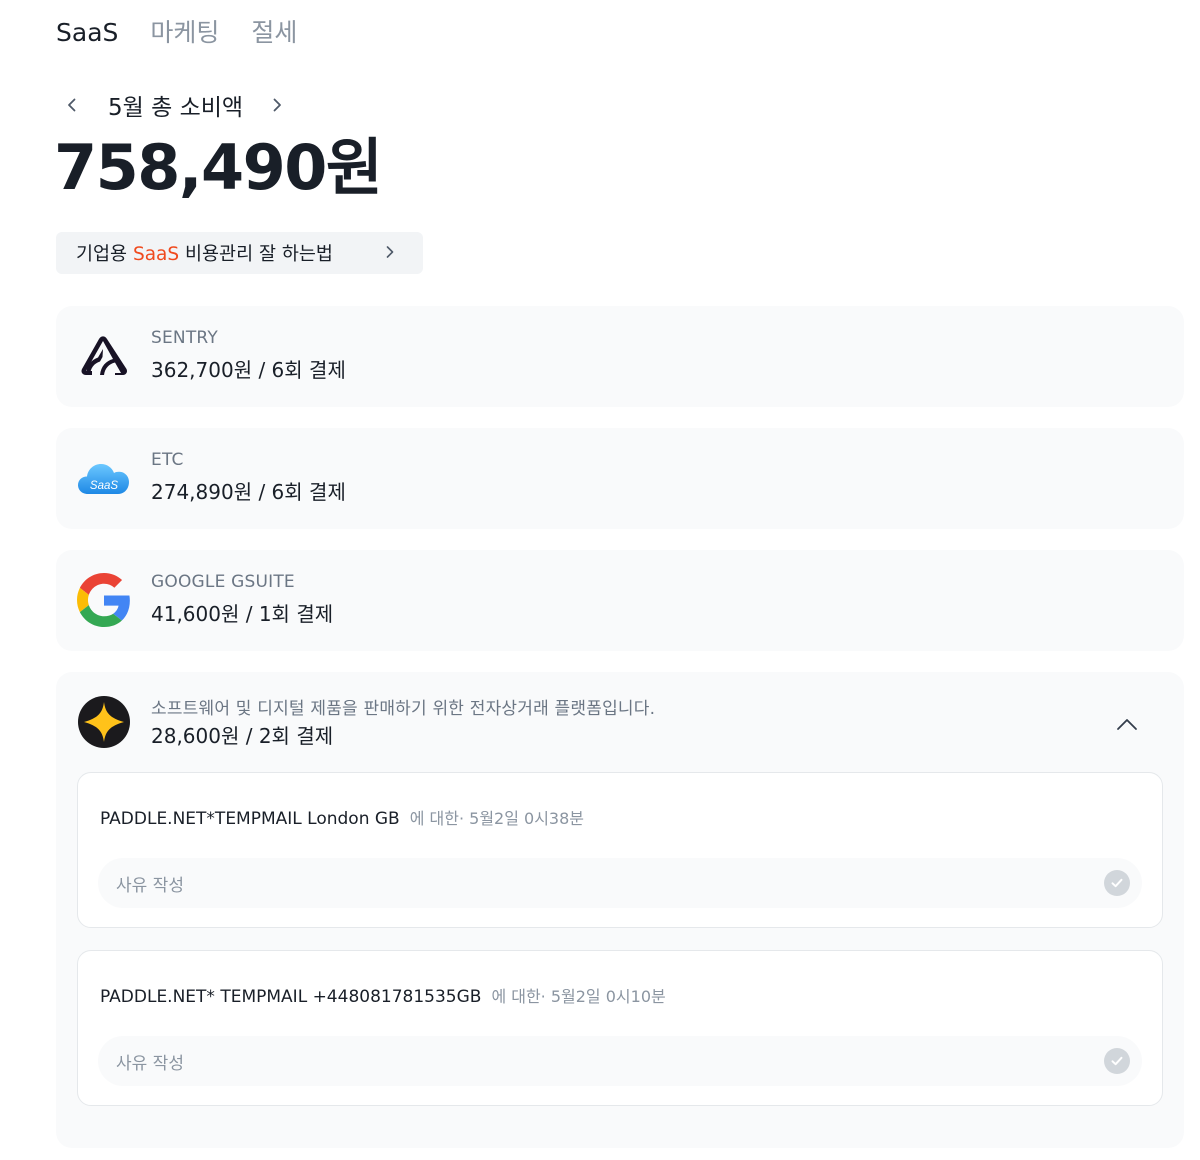 The width and height of the screenshot is (1200, 1160). Describe the element at coordinates (248, 370) in the screenshot. I see `vendor-amount: 362,700원 / 6회 결제` at that location.